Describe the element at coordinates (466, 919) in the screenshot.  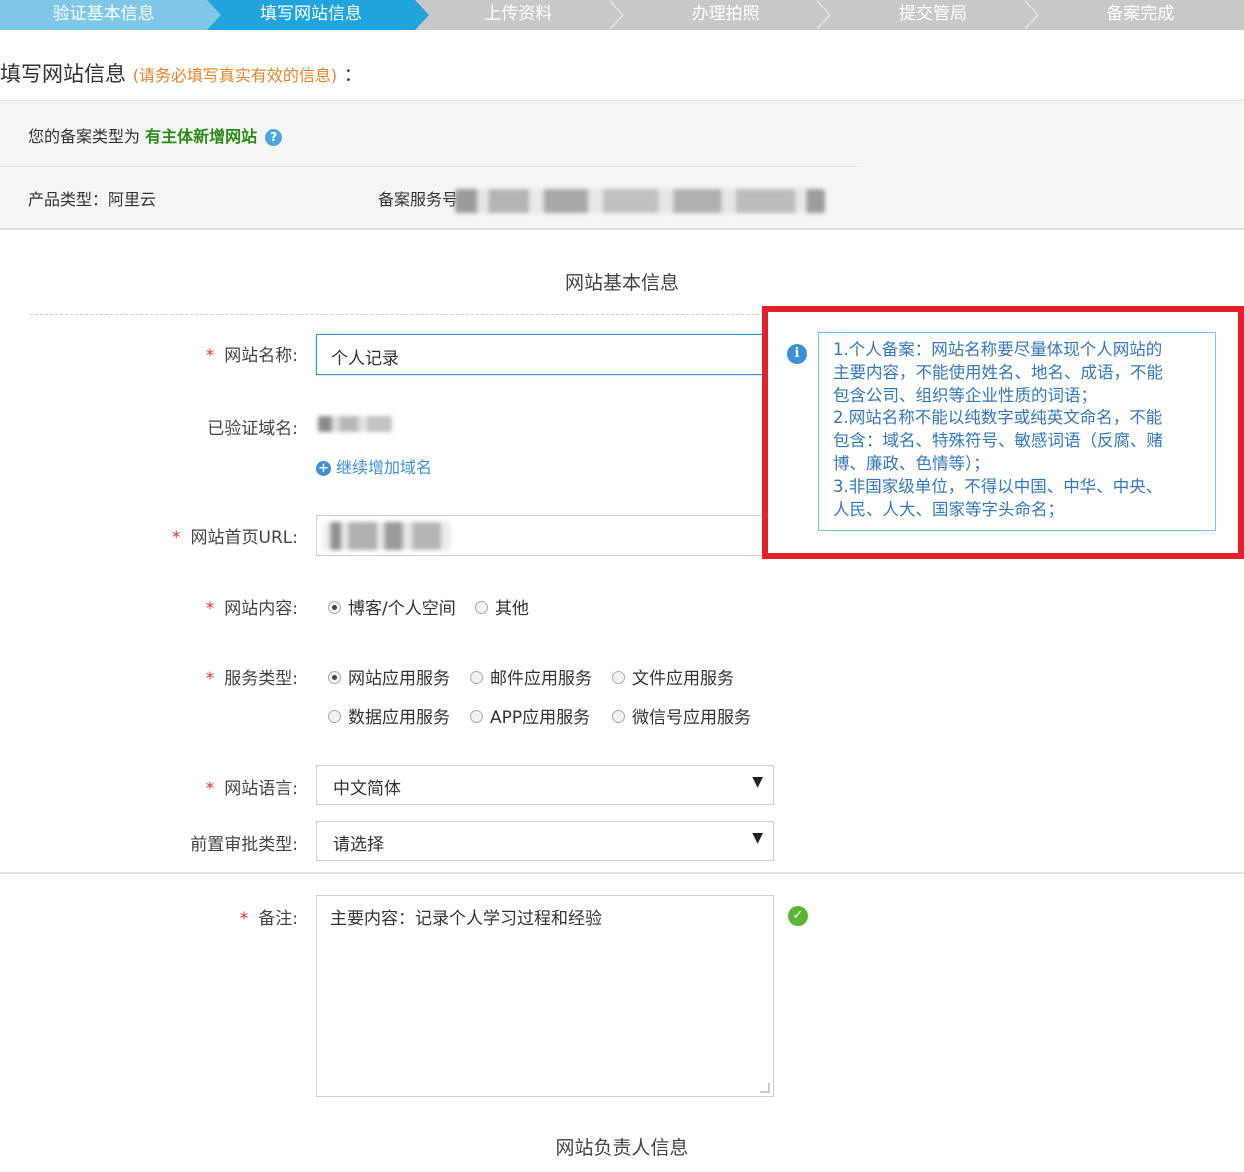
I see `remark-value: 主要内容：记录个人学习过程和经验` at that location.